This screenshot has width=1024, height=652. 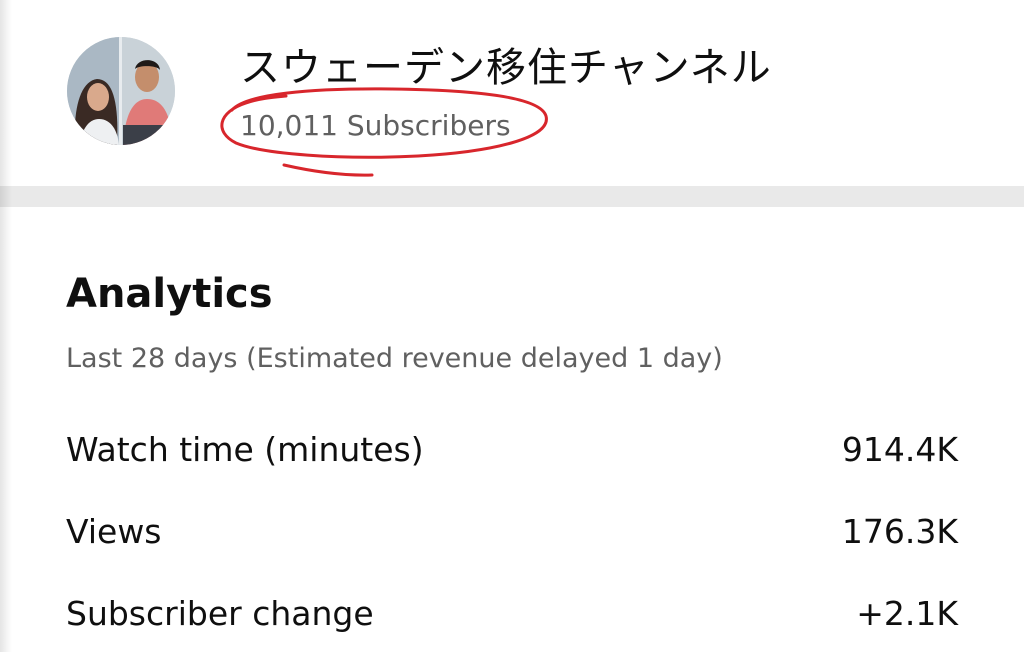 I want to click on channel-avatar, so click(x=121, y=91).